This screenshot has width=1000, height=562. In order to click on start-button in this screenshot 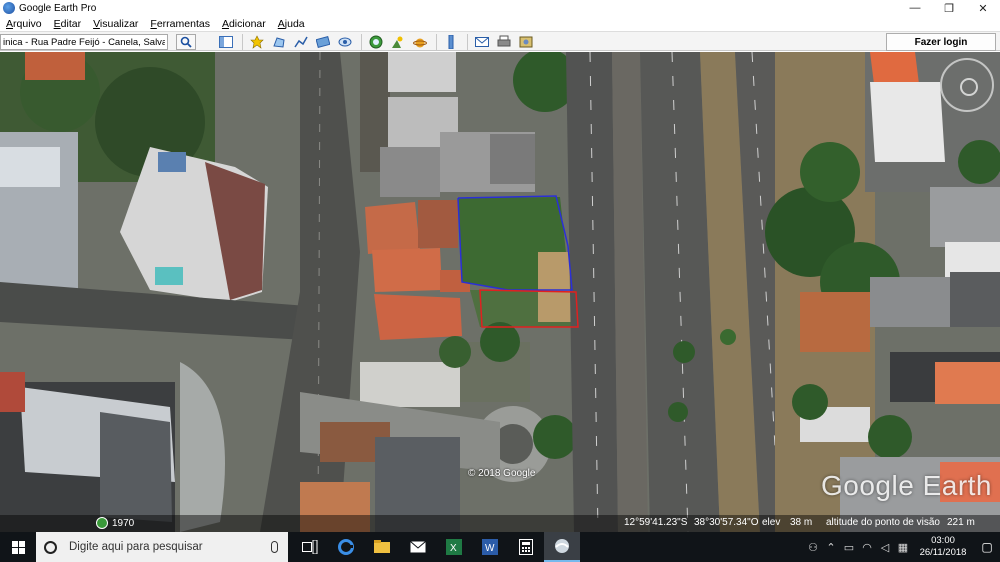, I will do `click(18, 547)`.